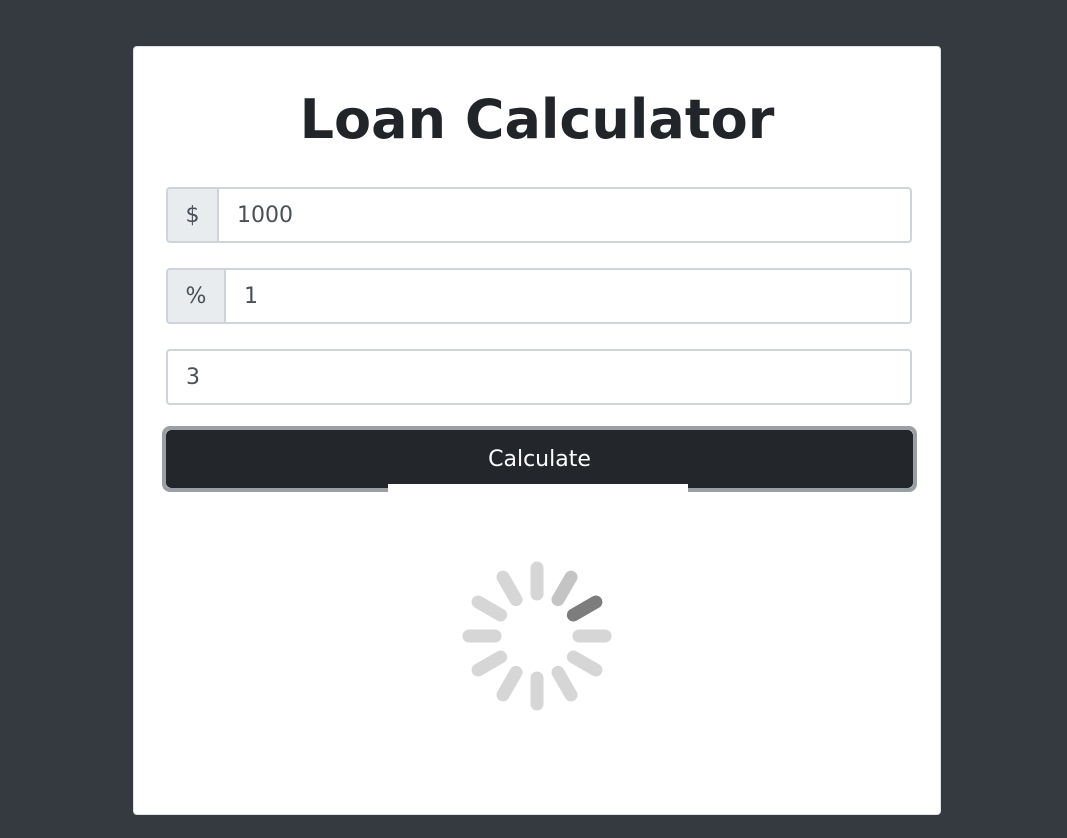  I want to click on page-title: Loan Calculator, so click(537, 119).